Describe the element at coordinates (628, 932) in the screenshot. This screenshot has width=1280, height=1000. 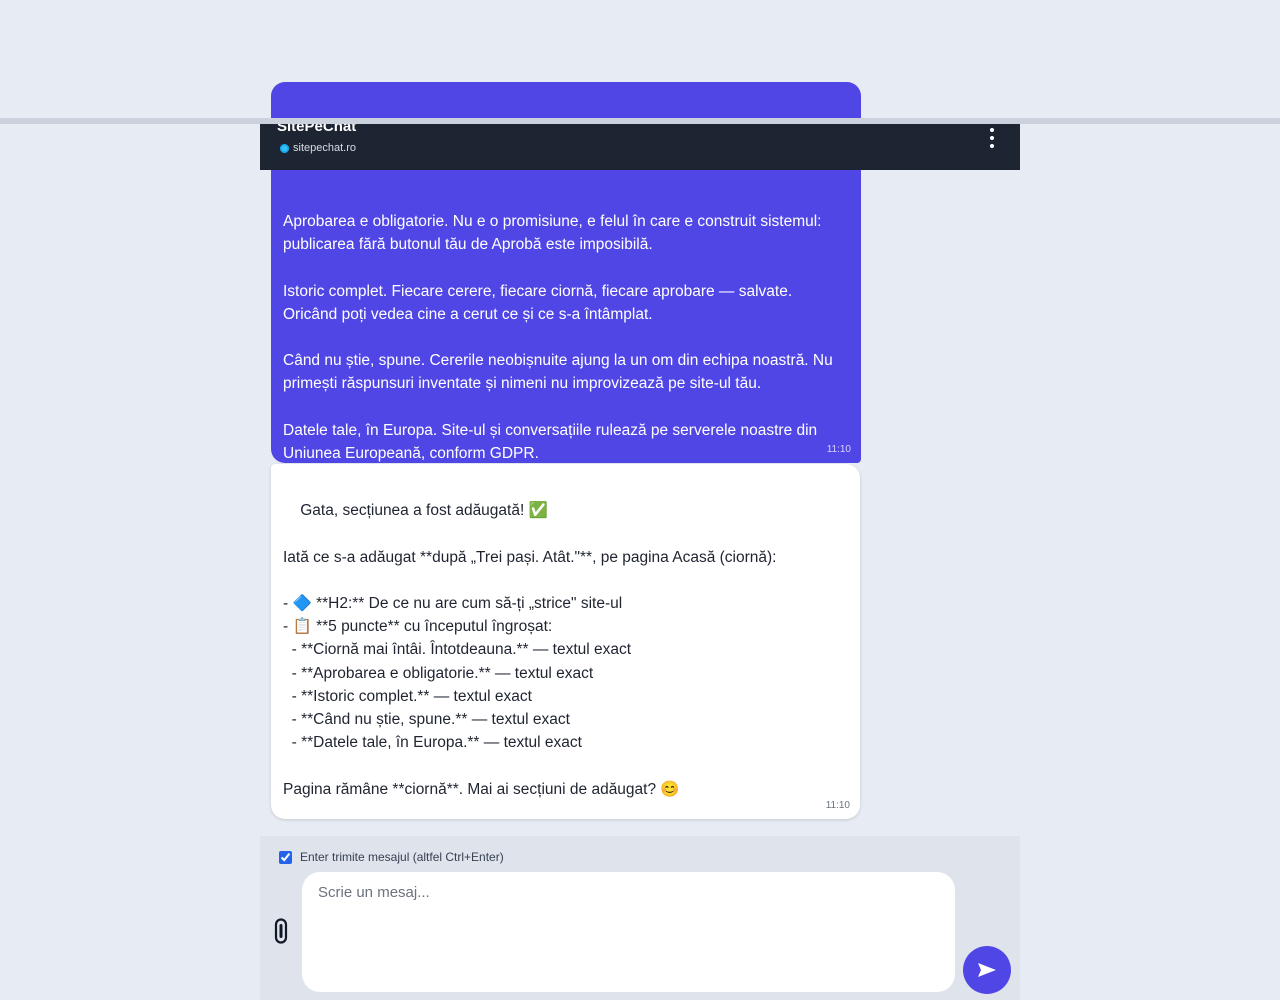
I see `message-input` at that location.